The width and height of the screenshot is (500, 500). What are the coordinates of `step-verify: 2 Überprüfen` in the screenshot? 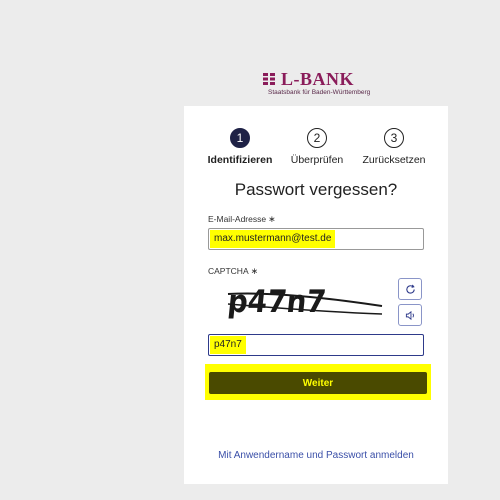 It's located at (317, 147).